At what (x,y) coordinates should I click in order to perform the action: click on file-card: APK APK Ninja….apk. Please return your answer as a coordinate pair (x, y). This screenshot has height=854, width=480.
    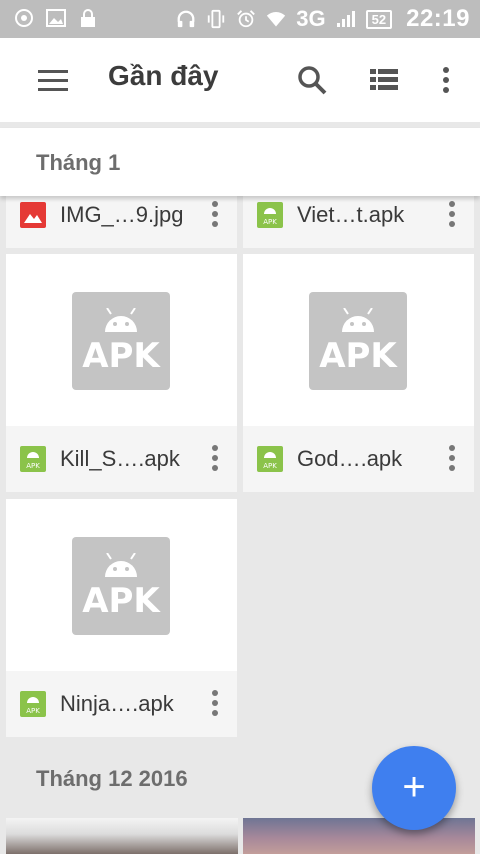
    Looking at the image, I should click on (121, 618).